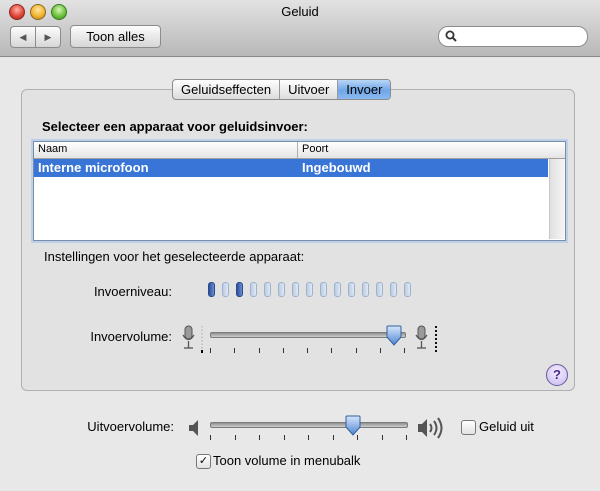  I want to click on back-arrow-icon: ◀, so click(23, 37).